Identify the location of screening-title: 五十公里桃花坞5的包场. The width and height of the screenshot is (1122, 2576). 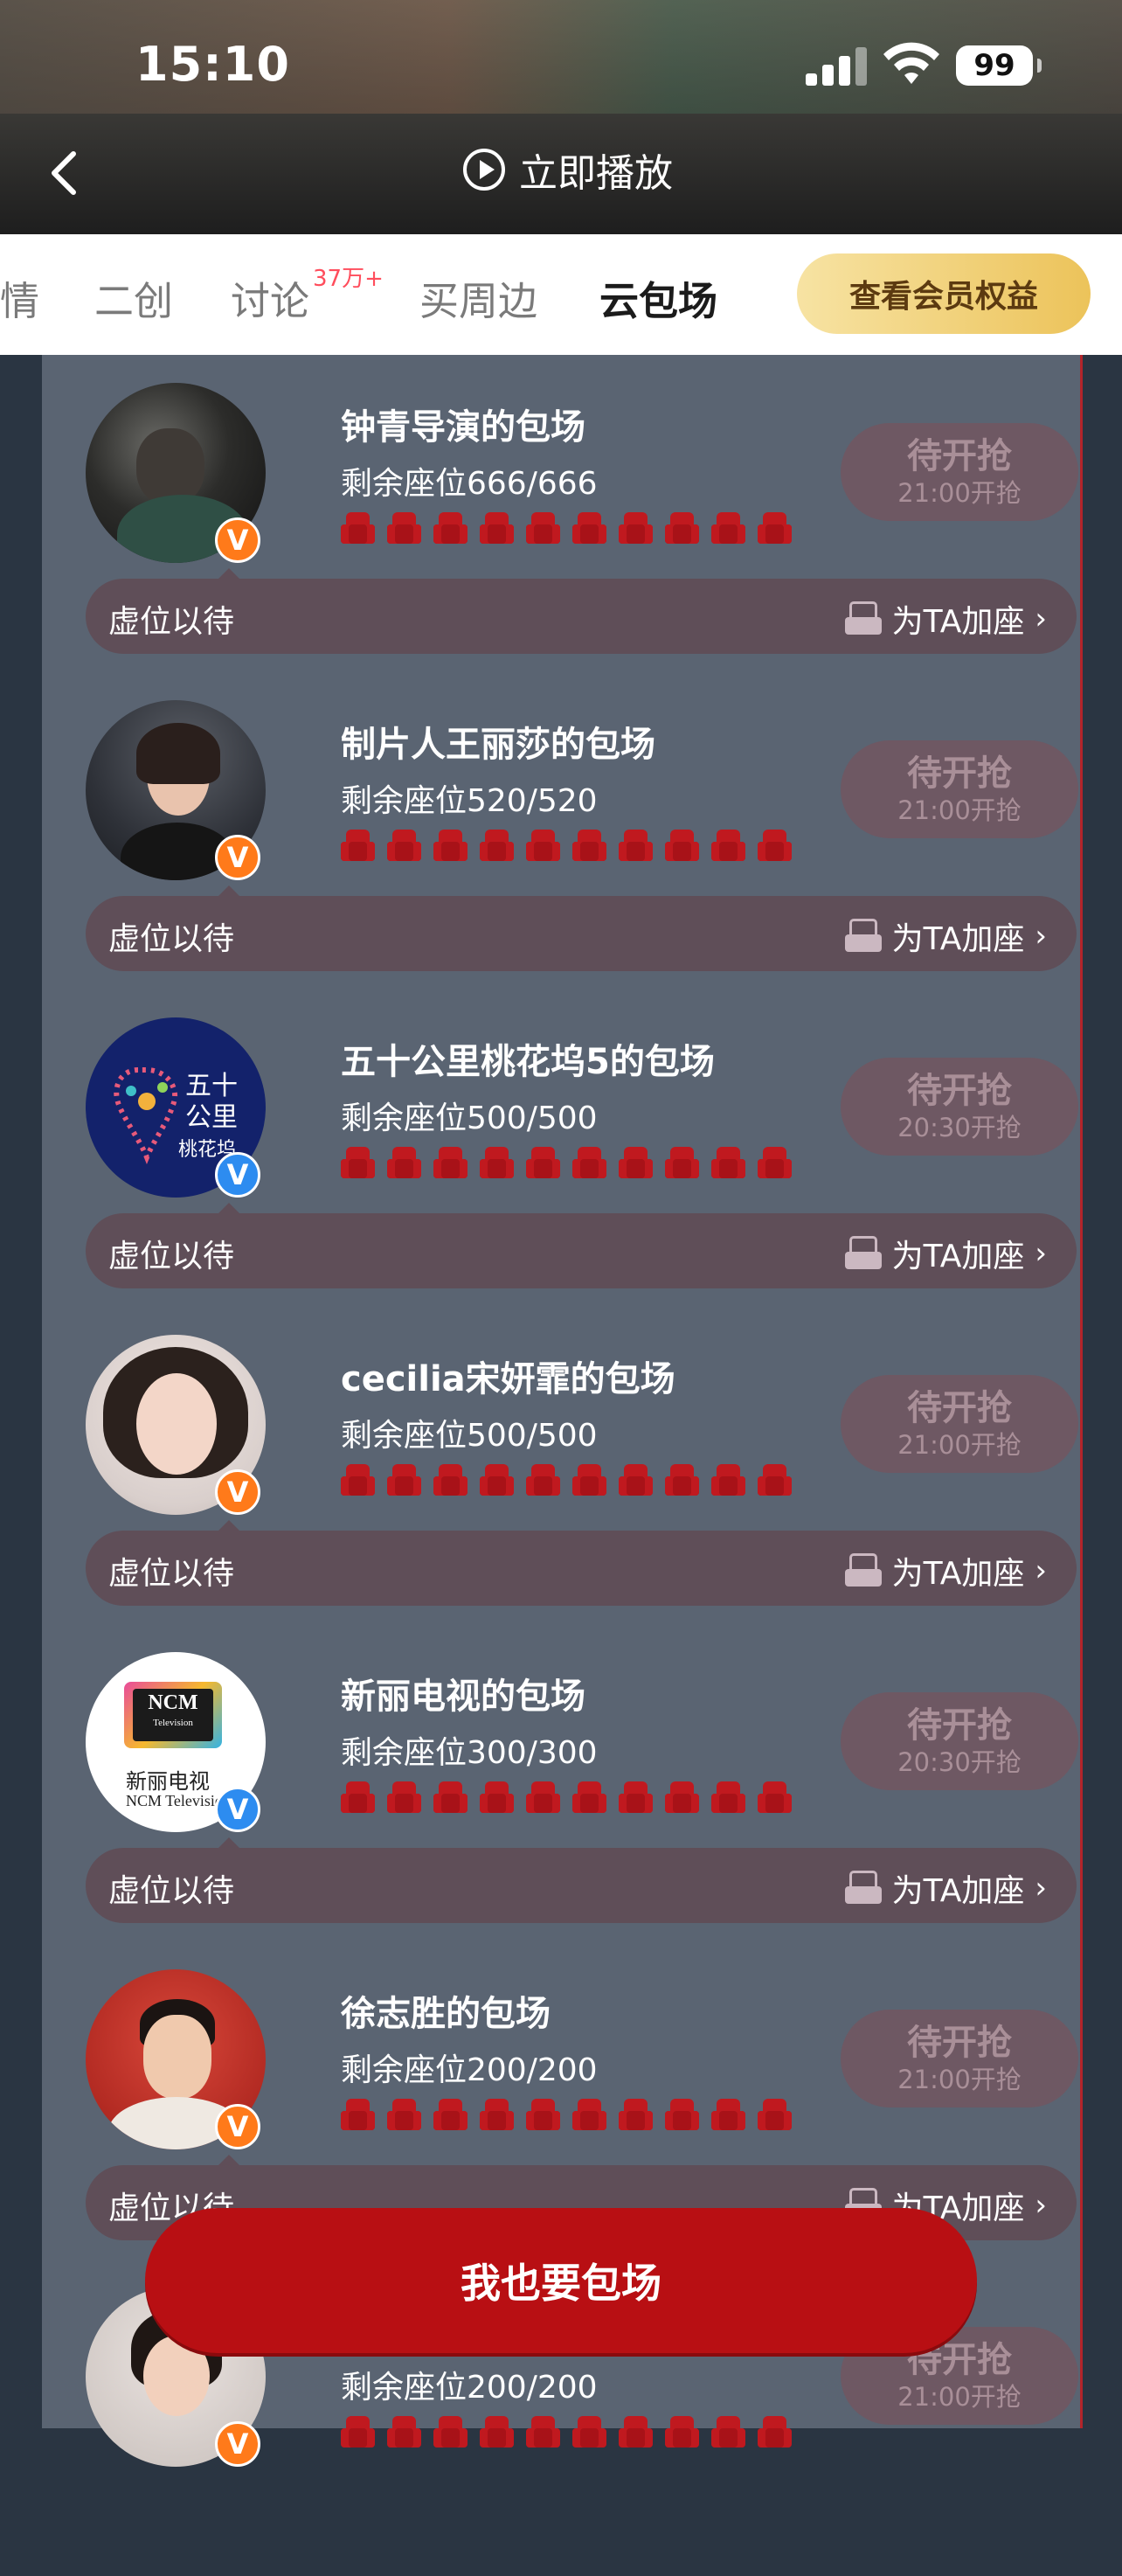
(528, 1062).